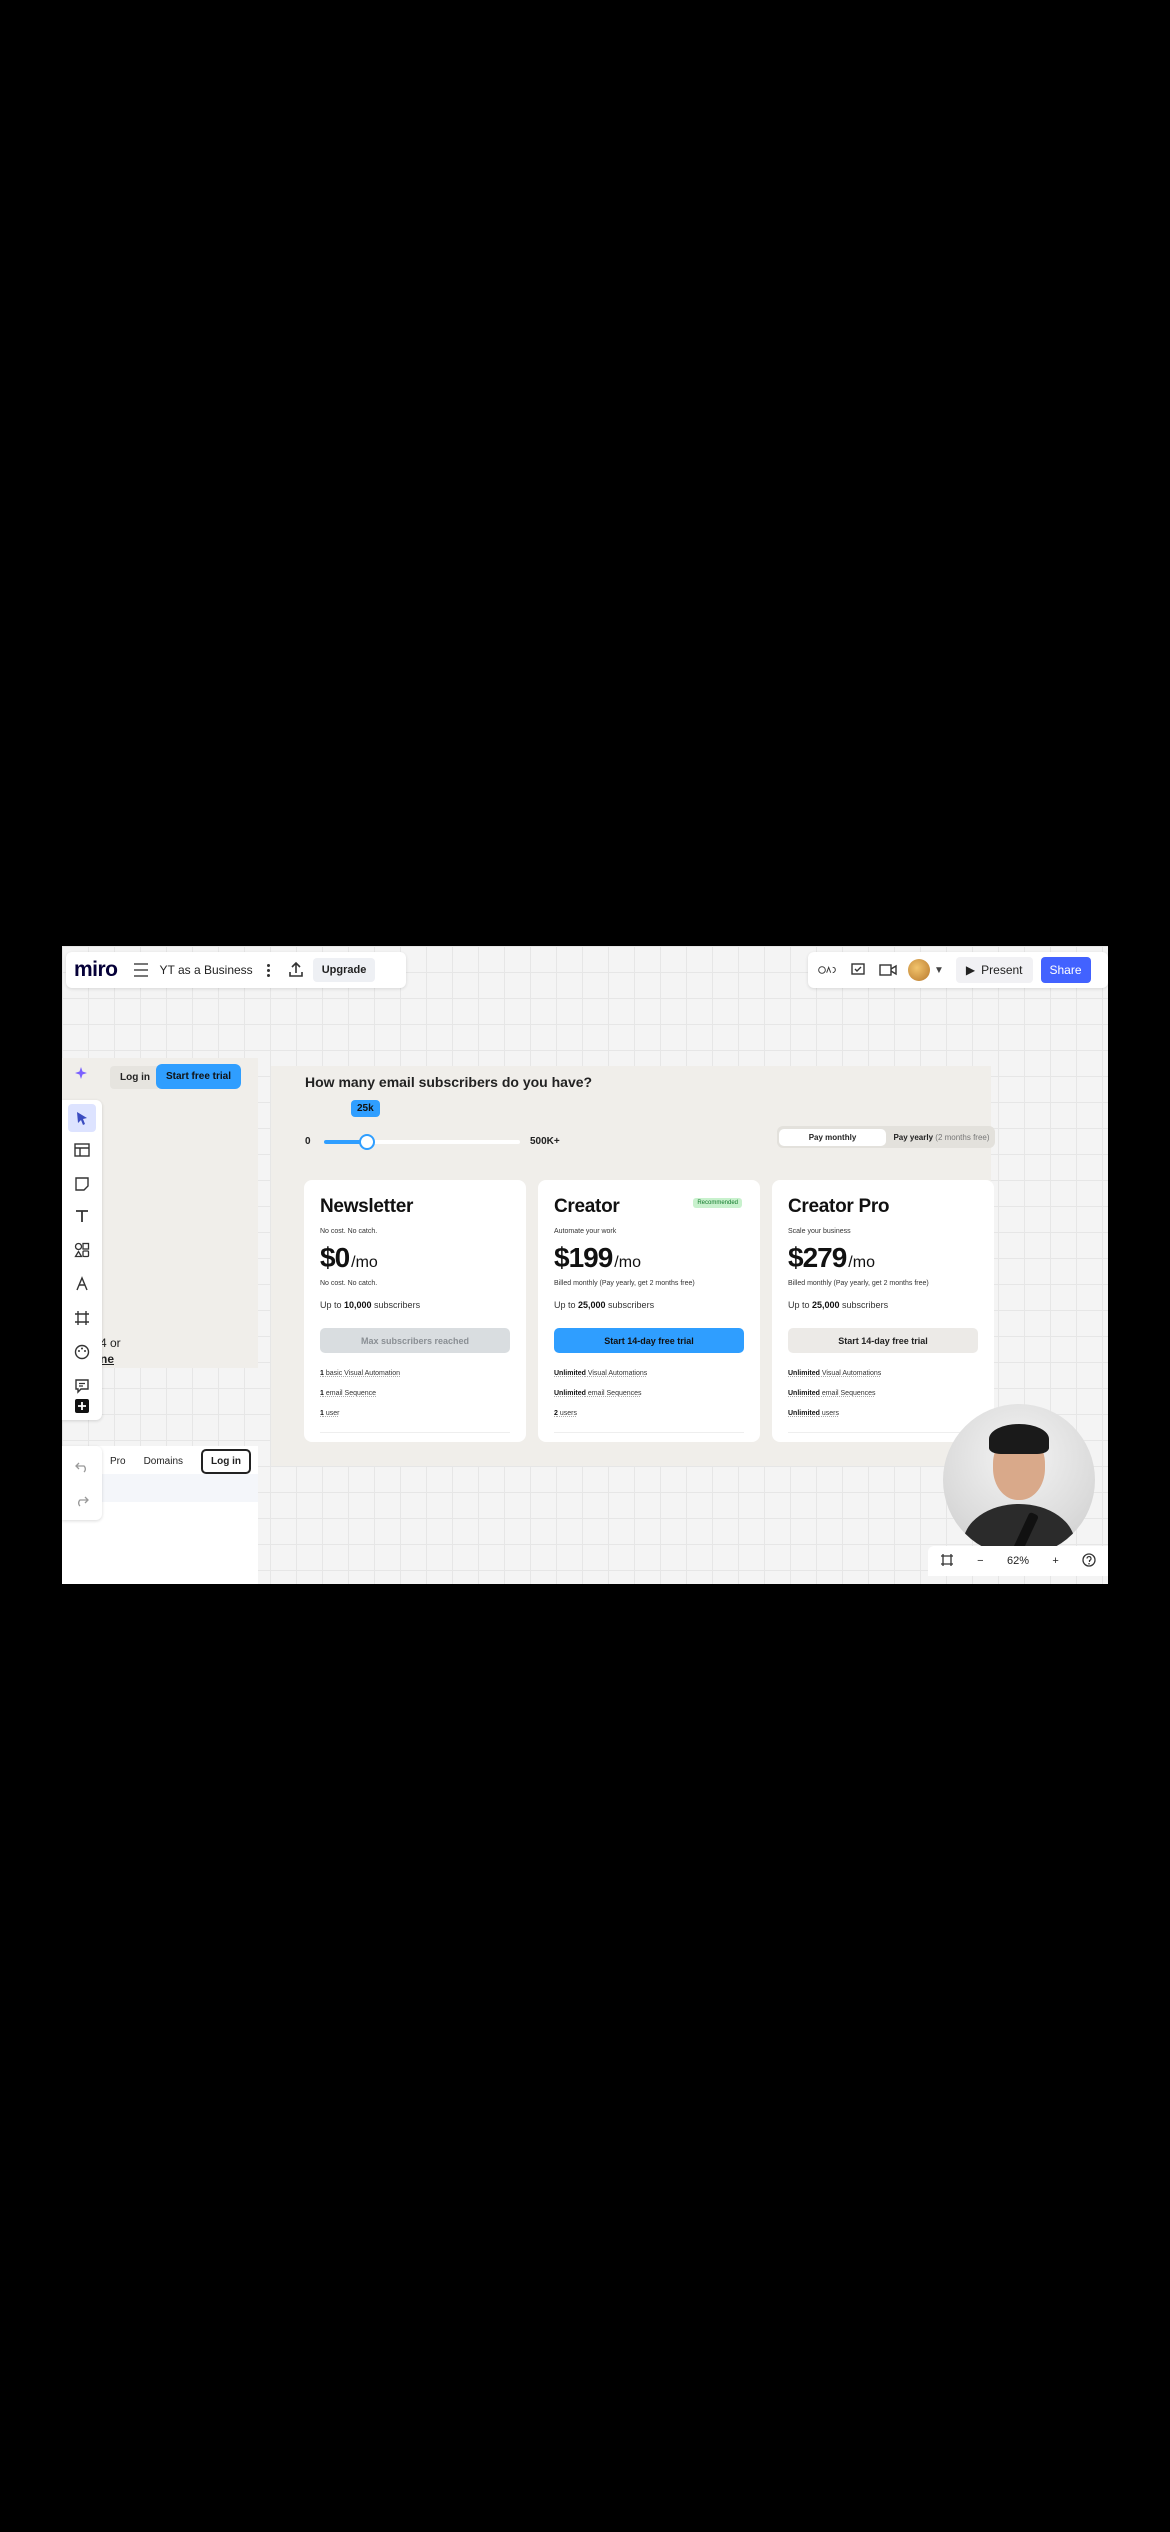 This screenshot has height=2532, width=1170. Describe the element at coordinates (226, 1461) in the screenshot. I see `nav-login-button: Log in` at that location.